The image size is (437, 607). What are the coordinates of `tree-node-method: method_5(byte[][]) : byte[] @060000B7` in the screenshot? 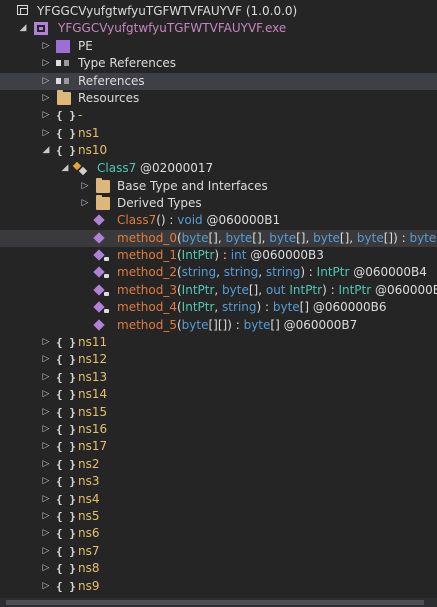 It's located at (218, 325).